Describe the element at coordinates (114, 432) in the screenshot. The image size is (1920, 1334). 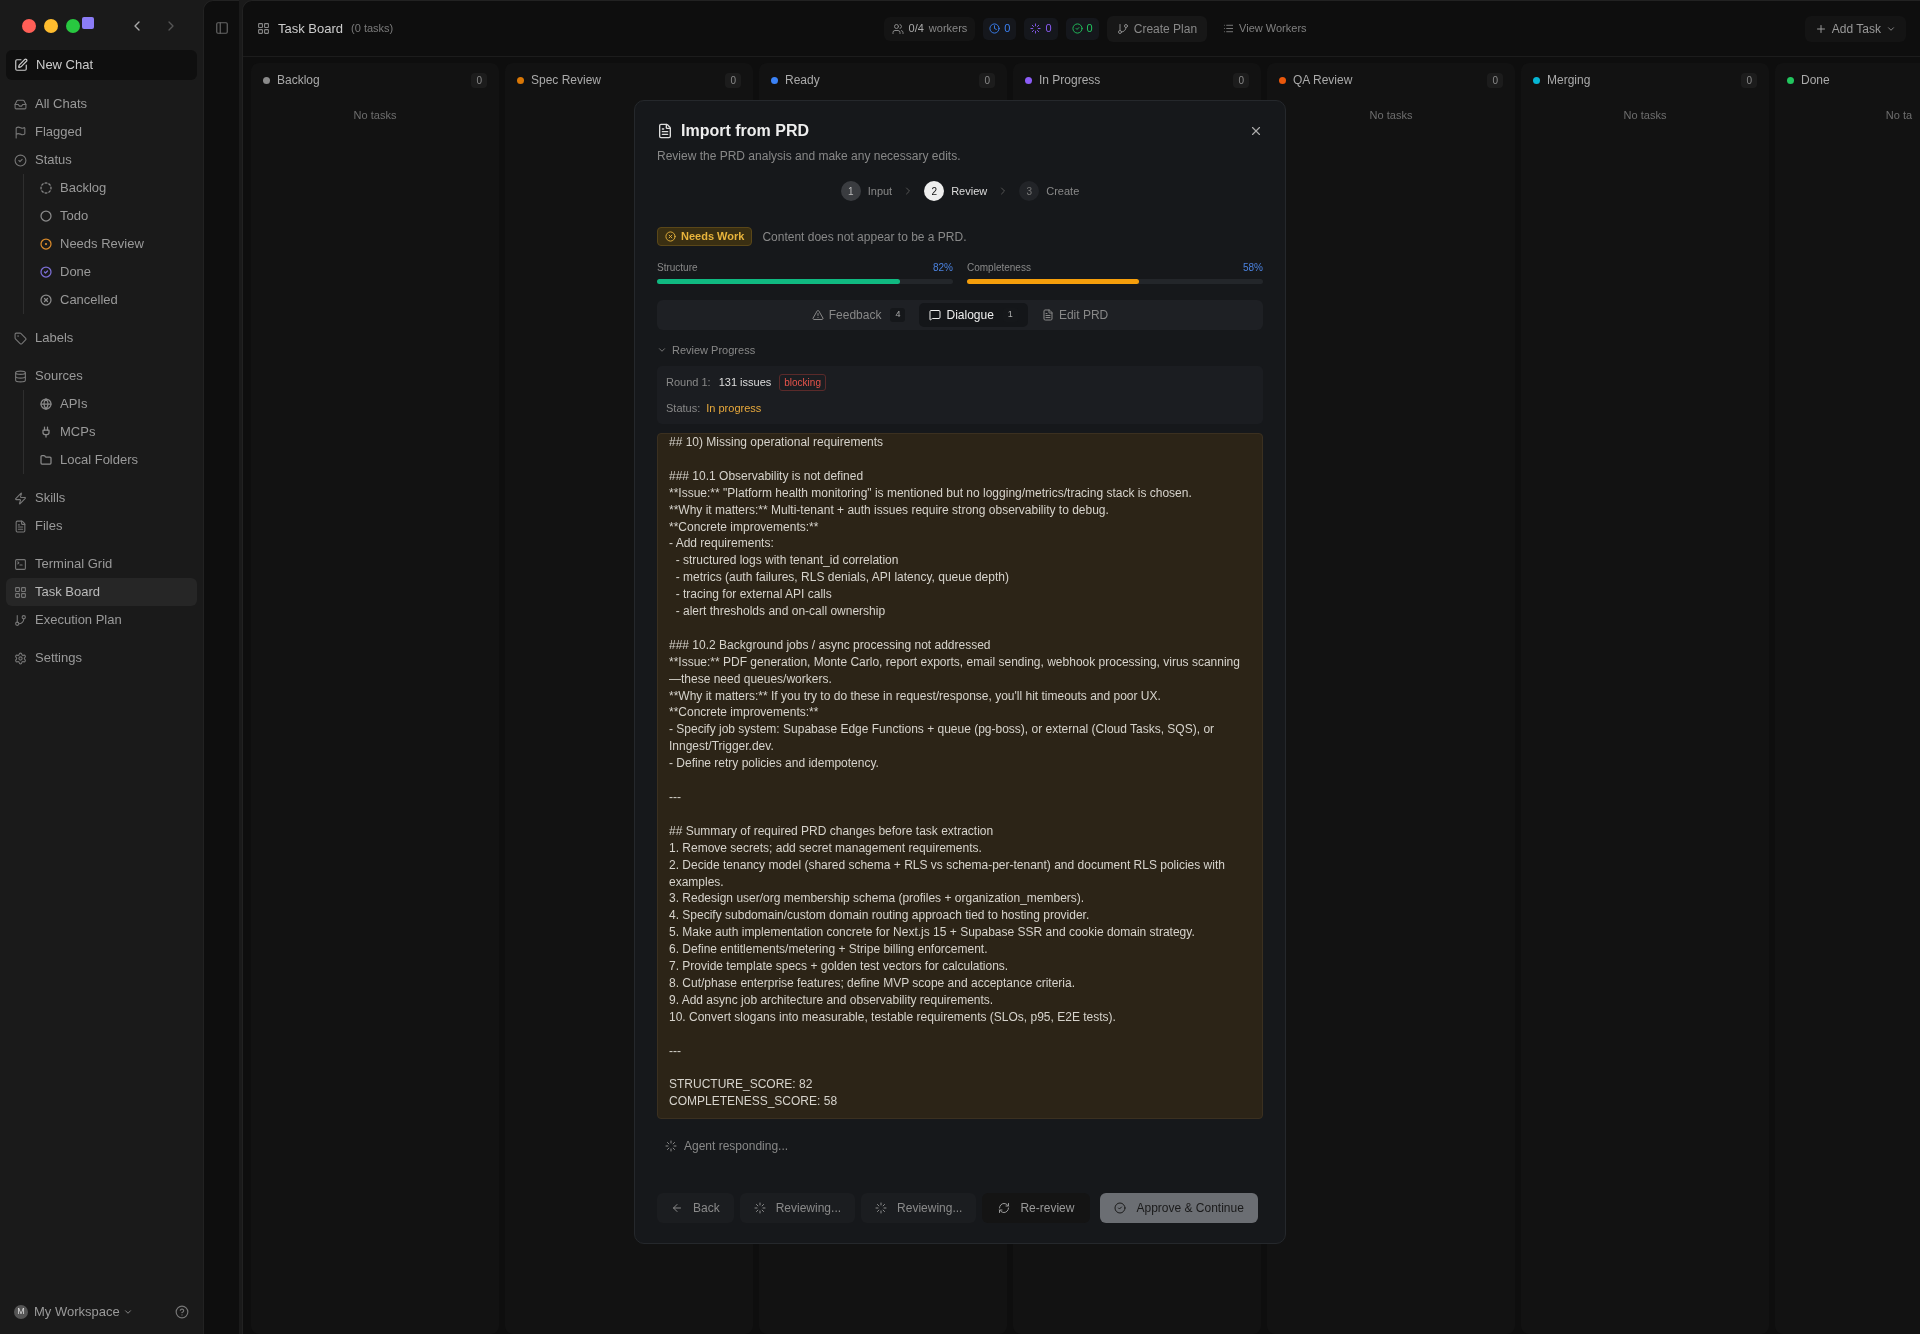
I see `sidebar-item: MCPs` at that location.